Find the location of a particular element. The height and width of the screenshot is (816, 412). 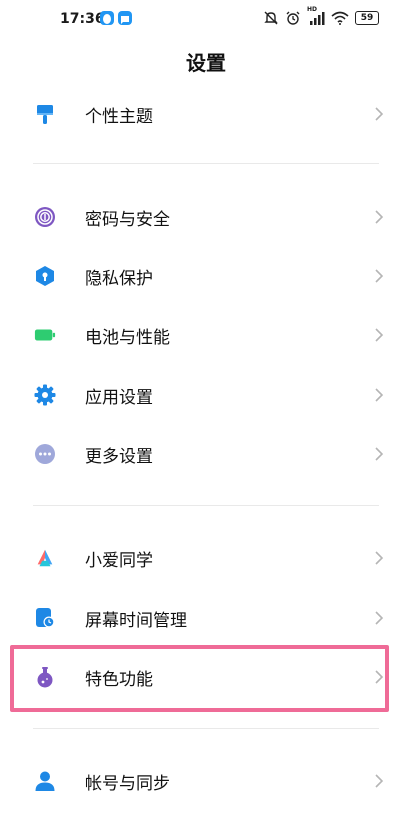

paint-brush-icon is located at coordinates (45, 114).